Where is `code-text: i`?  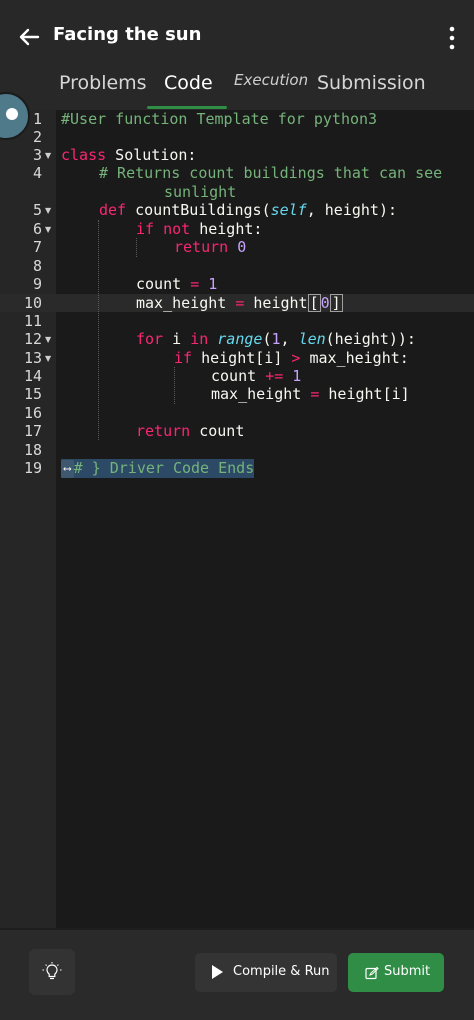
code-text: i is located at coordinates (177, 339).